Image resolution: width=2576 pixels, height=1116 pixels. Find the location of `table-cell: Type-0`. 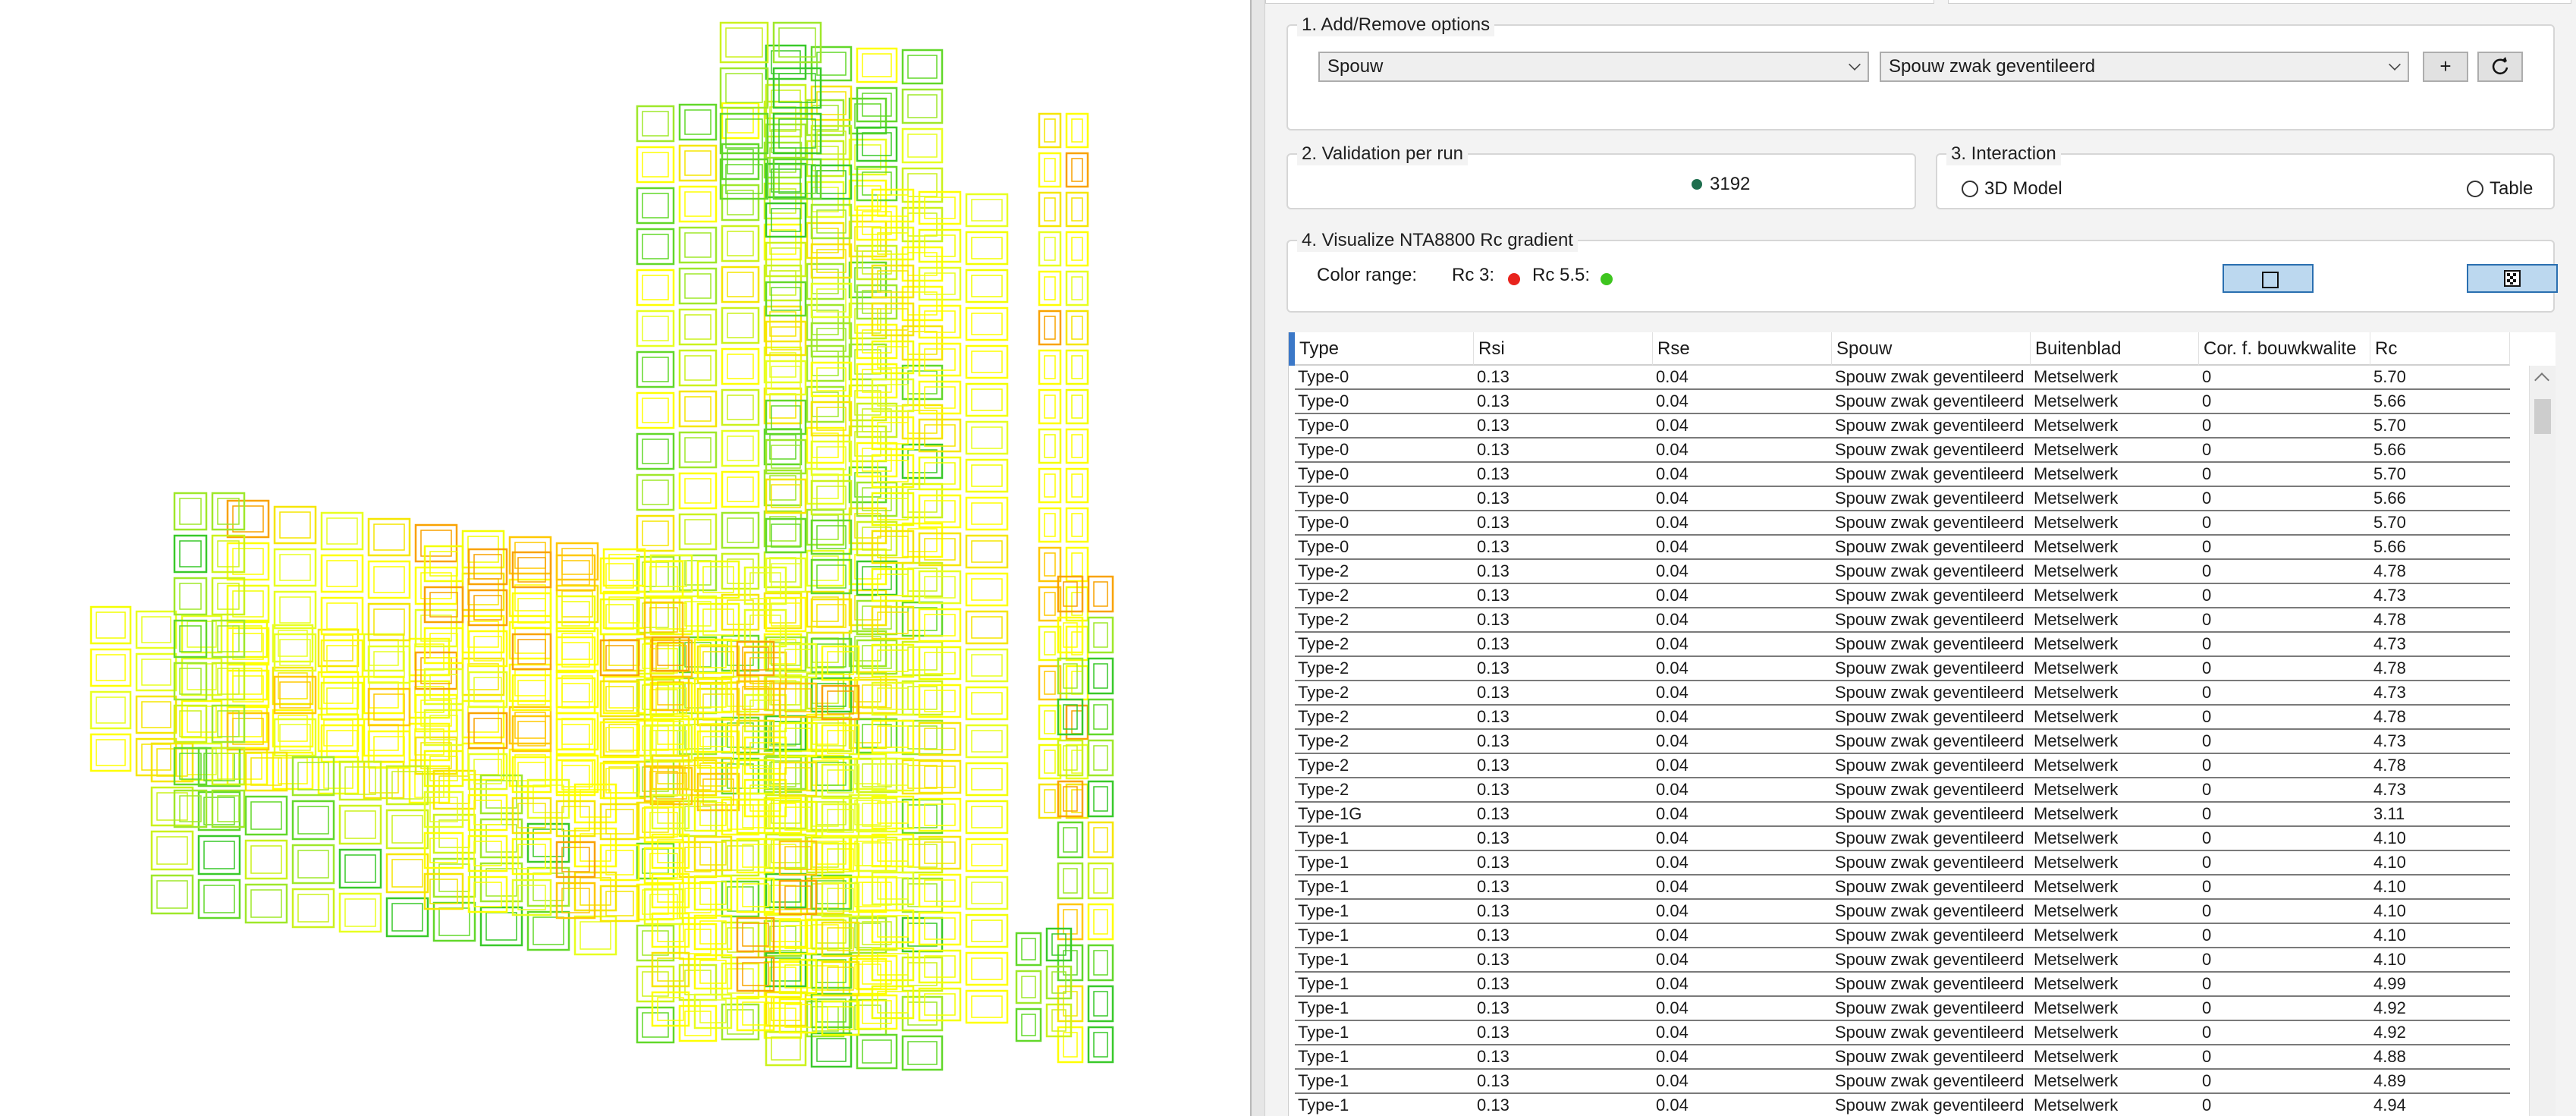

table-cell: Type-0 is located at coordinates (1323, 425).